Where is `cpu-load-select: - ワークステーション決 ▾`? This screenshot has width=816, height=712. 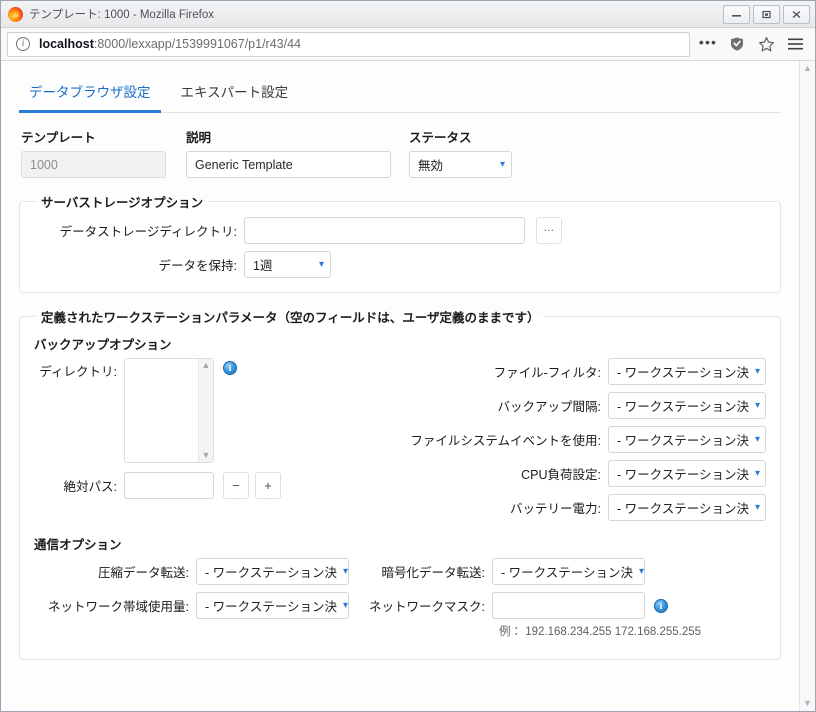
cpu-load-select: - ワークステーション決 ▾ is located at coordinates (687, 473).